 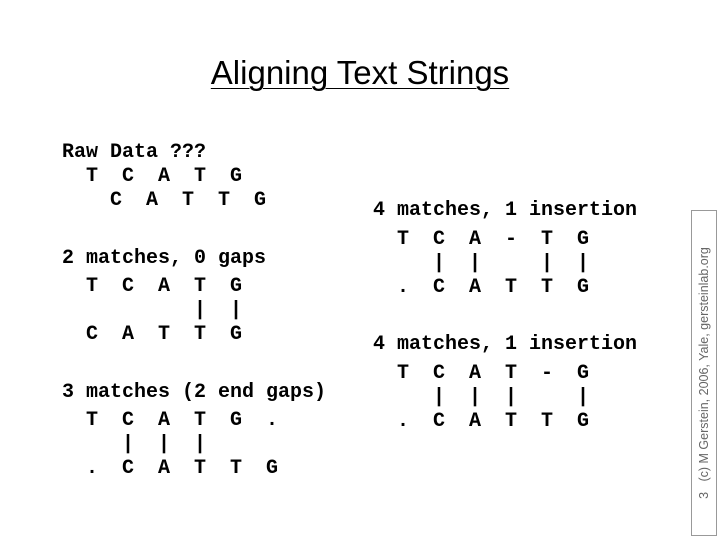 What do you see at coordinates (152, 334) in the screenshot?
I see `alignment-1-bottom: C A T T G` at bounding box center [152, 334].